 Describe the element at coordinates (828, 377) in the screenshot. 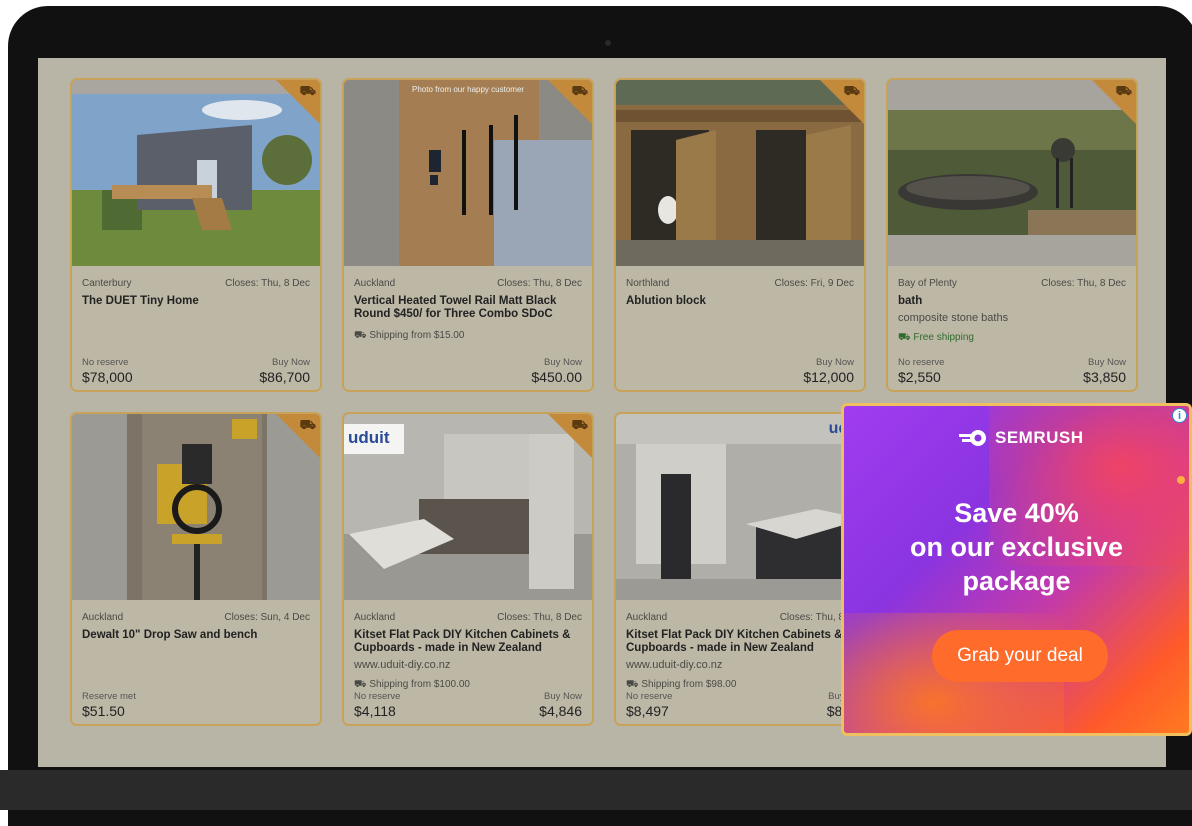

I see `buy-now-price: $12,000` at that location.